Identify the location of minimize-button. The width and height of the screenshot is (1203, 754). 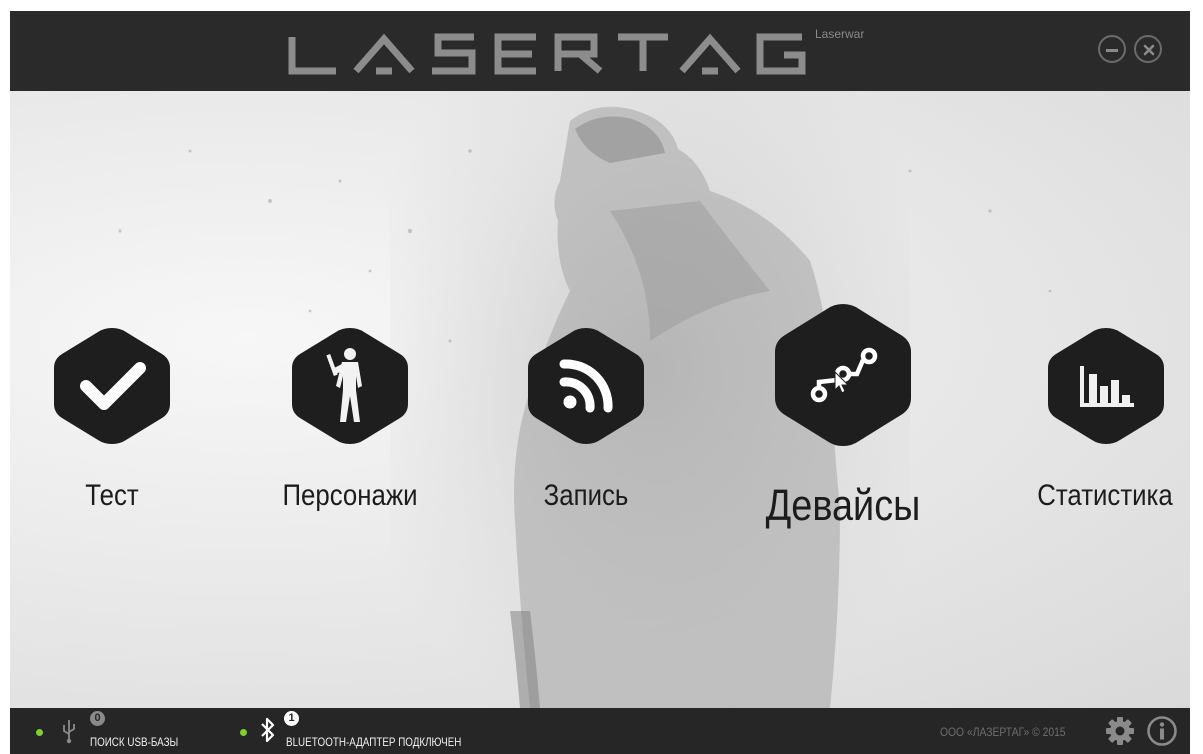
(1112, 49).